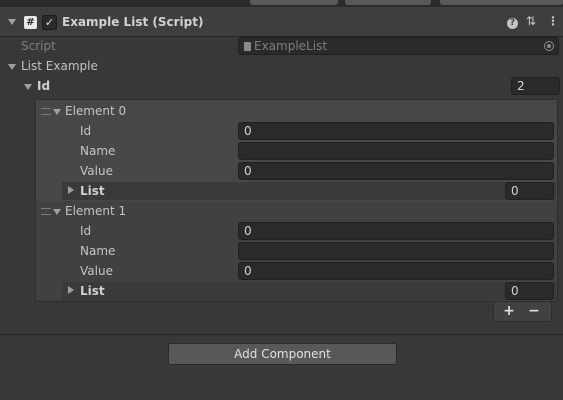  What do you see at coordinates (71, 190) in the screenshot?
I see `element-0-list-foldout-icon` at bounding box center [71, 190].